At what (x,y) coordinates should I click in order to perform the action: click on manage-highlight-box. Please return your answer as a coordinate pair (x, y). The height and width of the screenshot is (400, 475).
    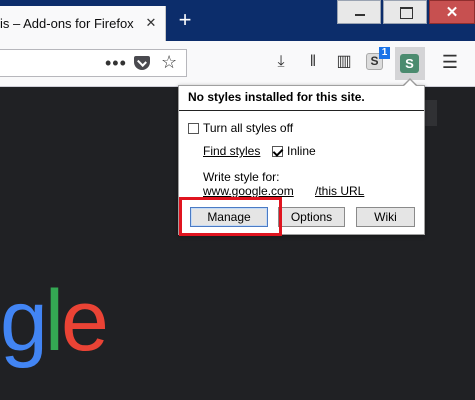
    Looking at the image, I should click on (230, 216).